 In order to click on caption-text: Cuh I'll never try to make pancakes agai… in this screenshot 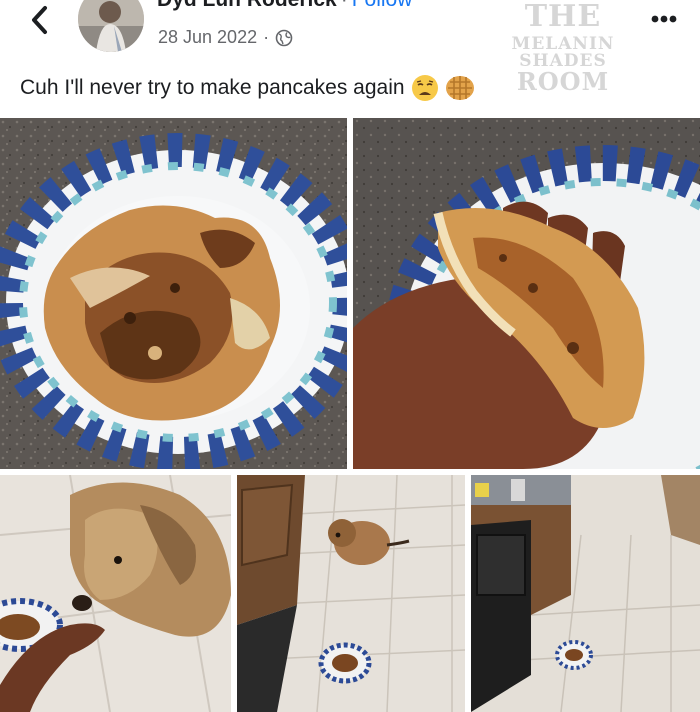, I will do `click(212, 87)`.